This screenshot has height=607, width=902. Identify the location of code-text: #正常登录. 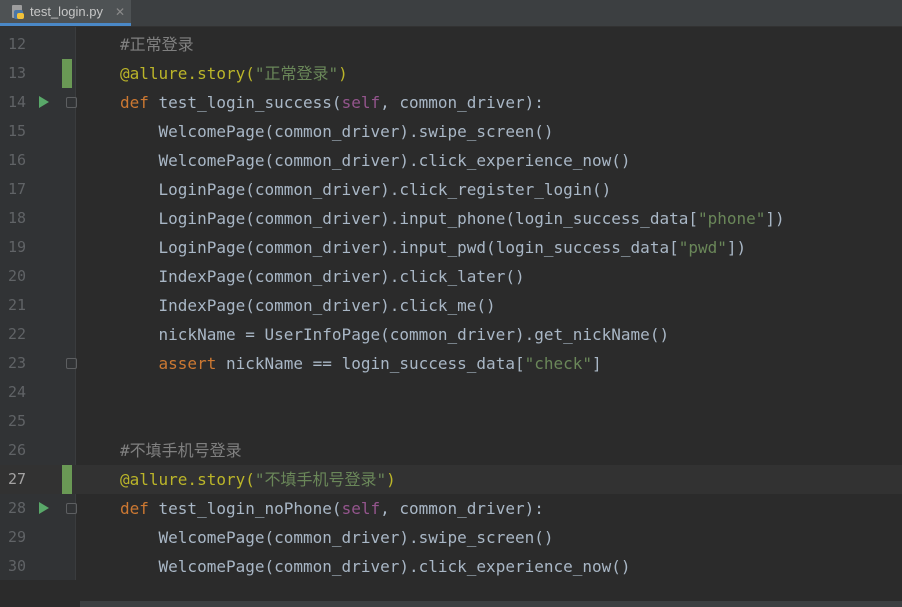
(157, 44).